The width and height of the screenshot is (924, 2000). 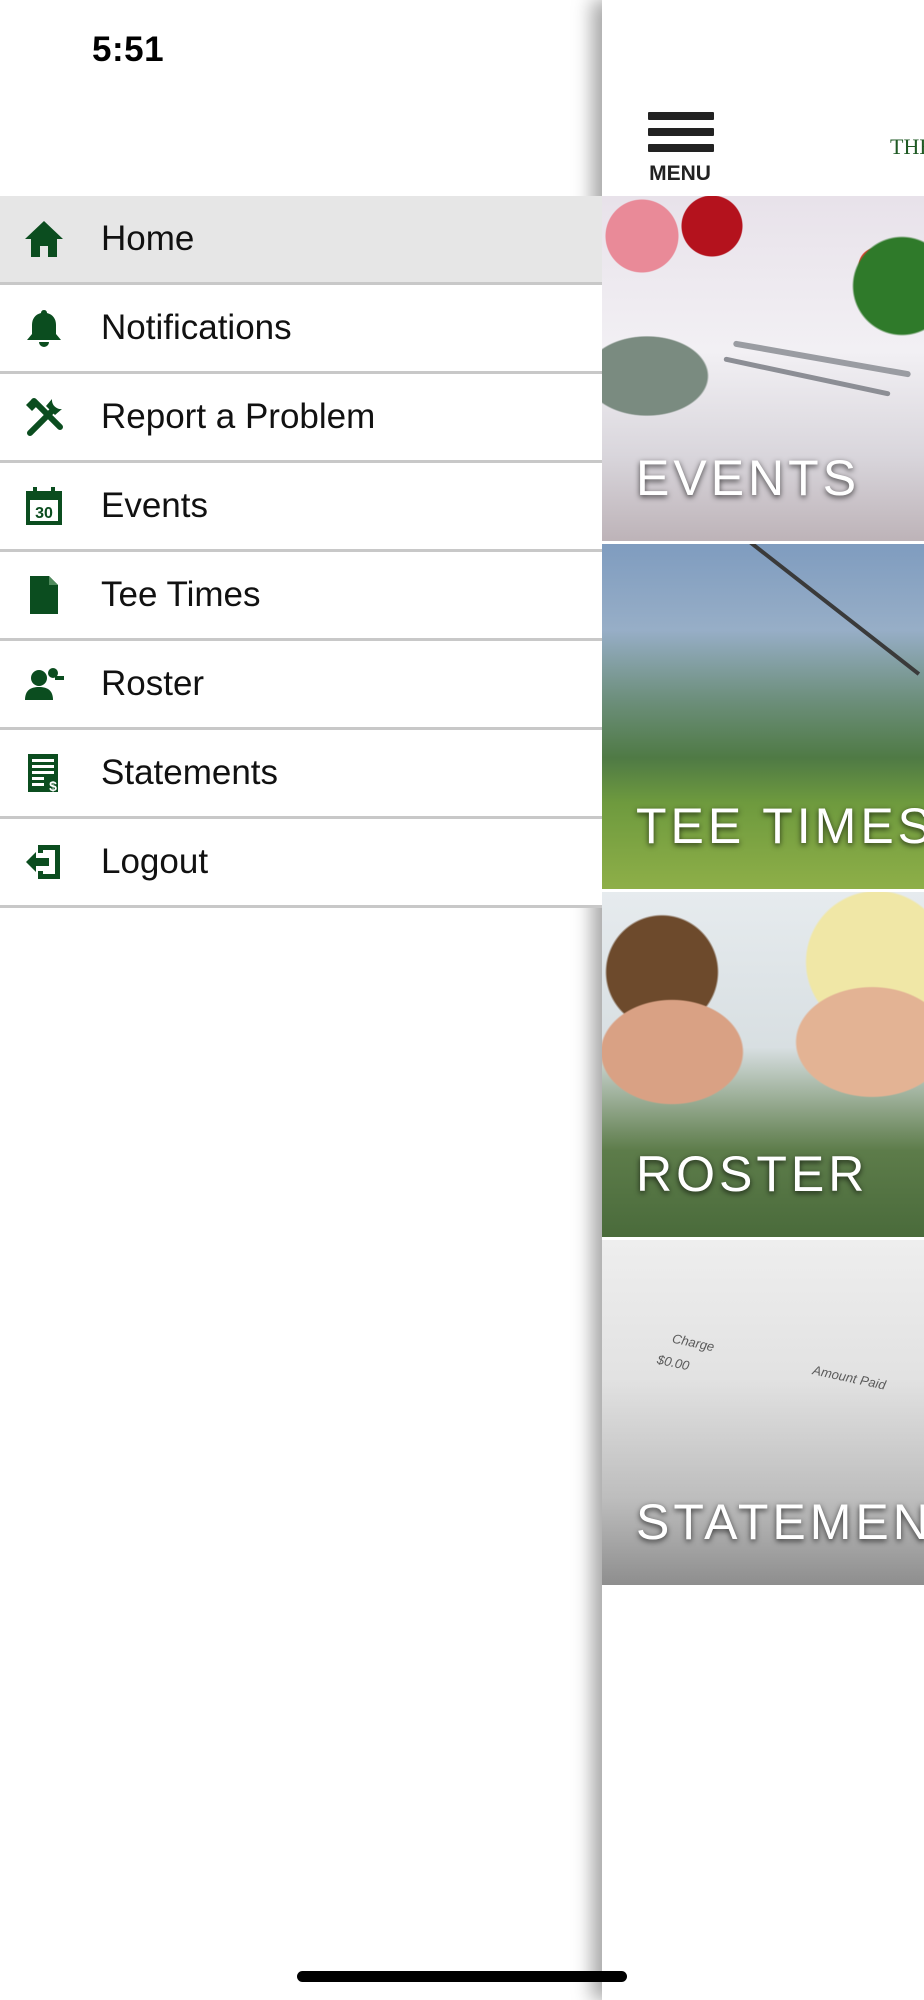 I want to click on nav-item-label: Home, so click(x=148, y=238).